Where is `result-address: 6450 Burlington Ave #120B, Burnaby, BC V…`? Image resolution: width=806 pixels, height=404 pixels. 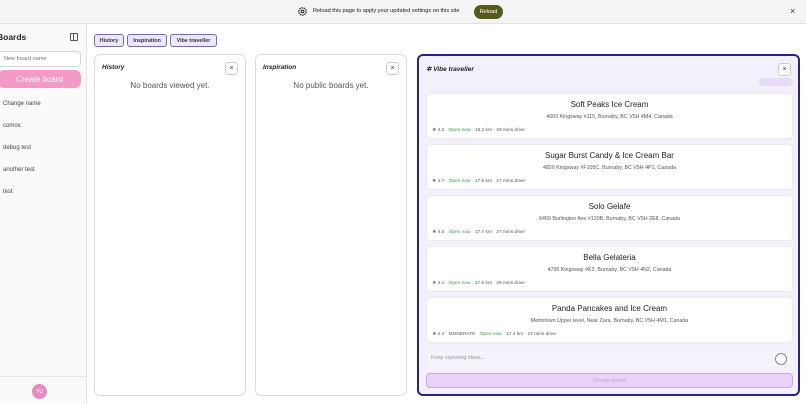 result-address: 6450 Burlington Ave #120B, Burnaby, BC V… is located at coordinates (609, 219).